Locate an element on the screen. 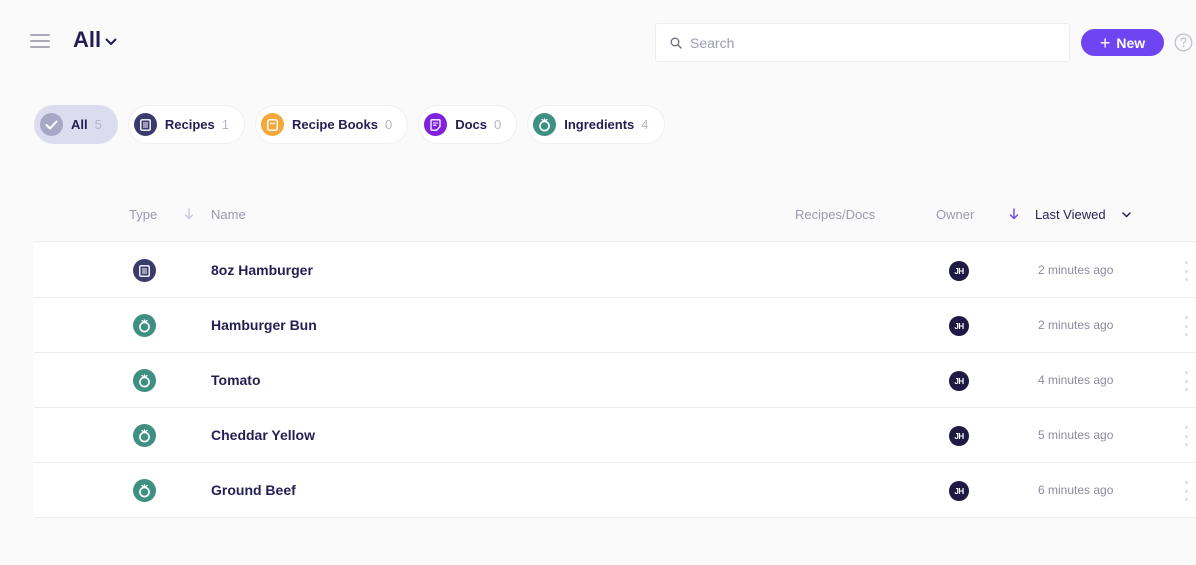  filter-label: Docs is located at coordinates (471, 124).